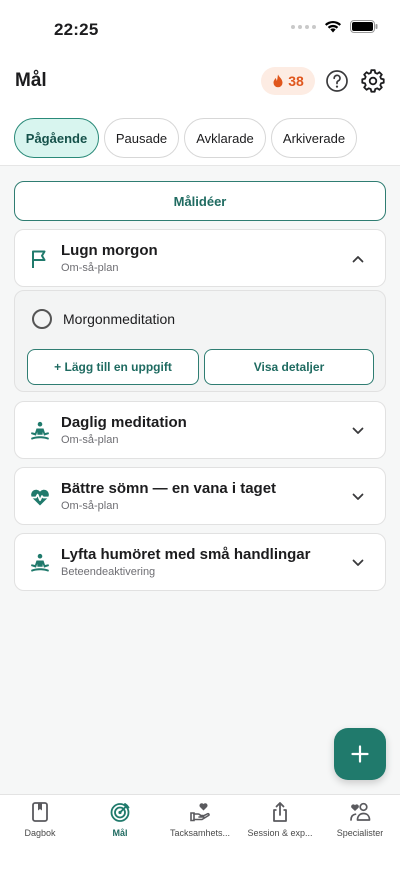  I want to click on goal-card: Bättre sömn — en vana i taget Om-så-plan, so click(200, 496).